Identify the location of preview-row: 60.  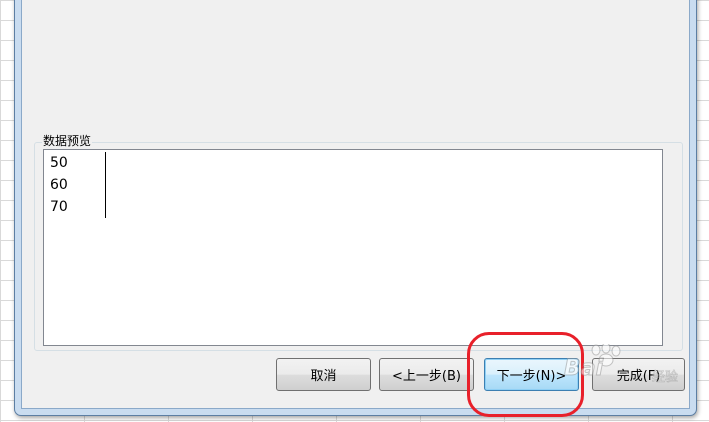
(59, 185).